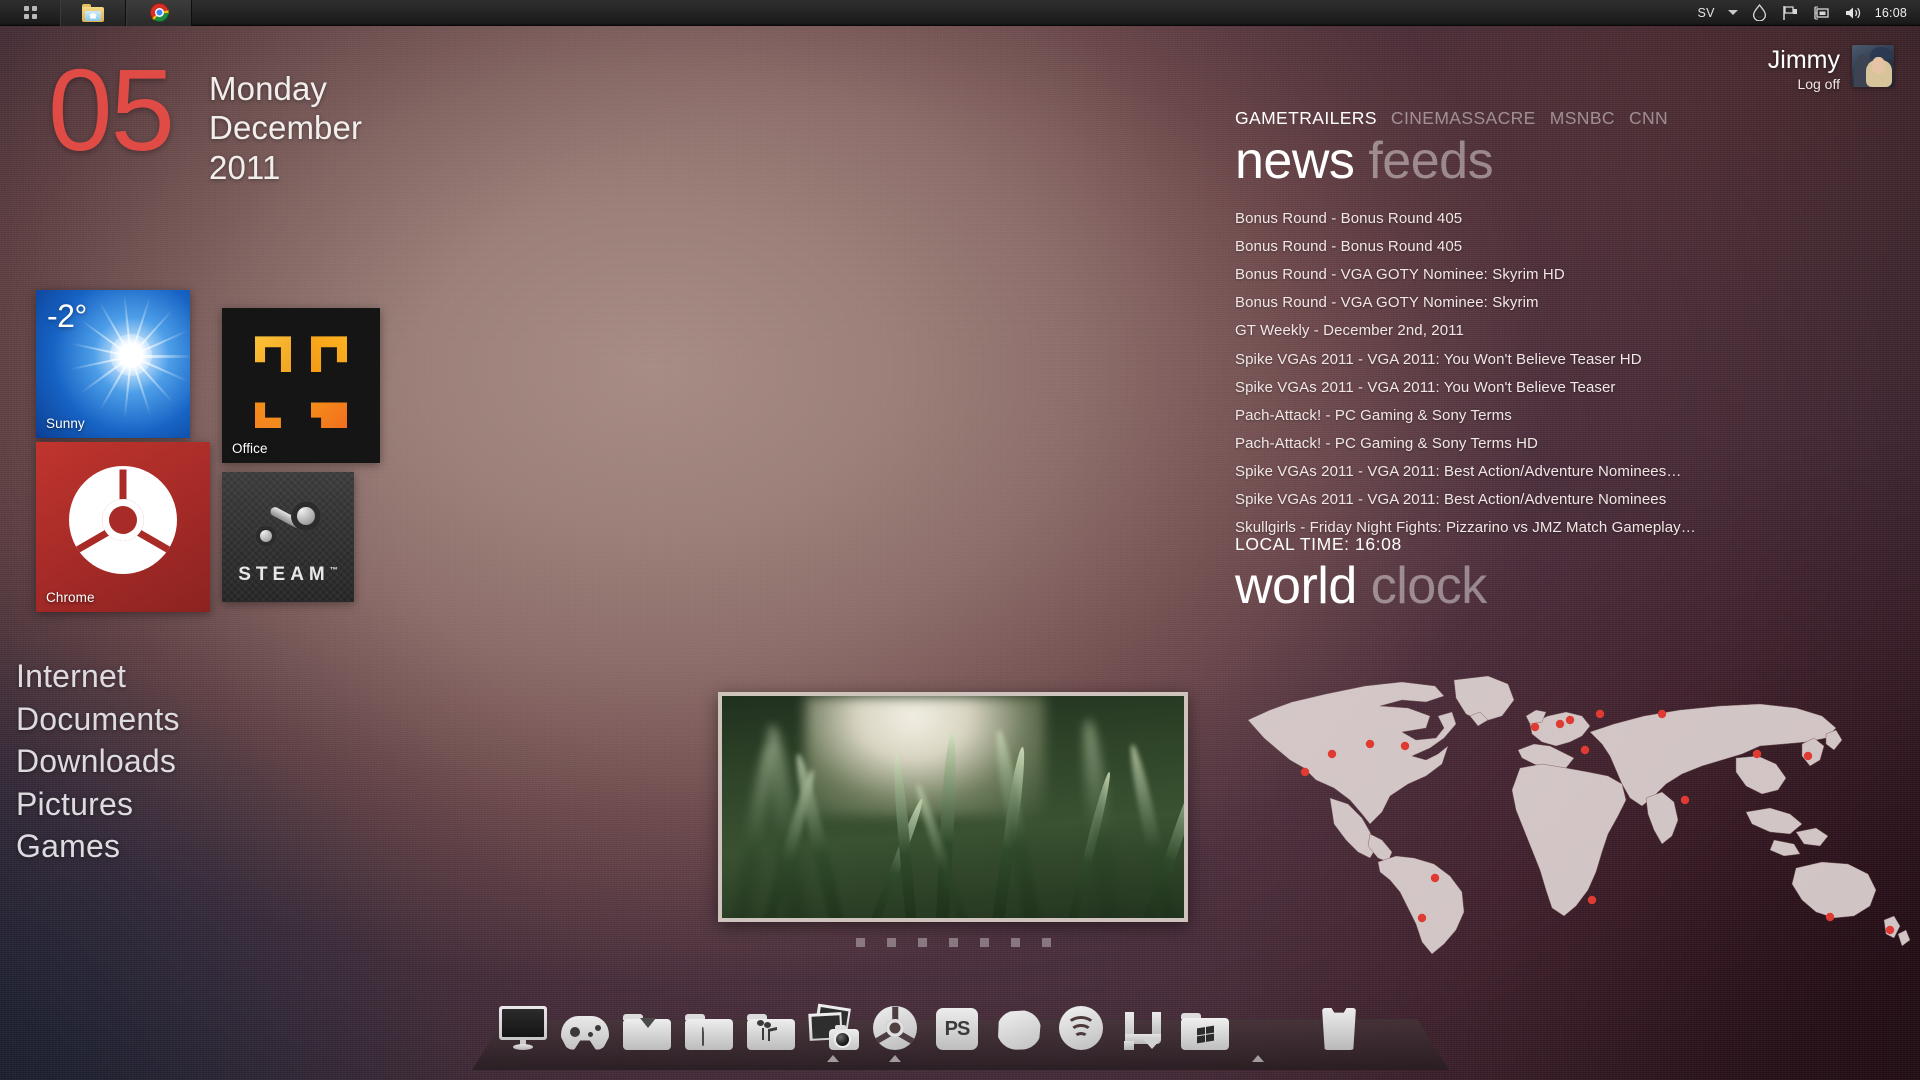 This screenshot has height=1080, width=1920. I want to click on monitor-icon, so click(523, 1028).